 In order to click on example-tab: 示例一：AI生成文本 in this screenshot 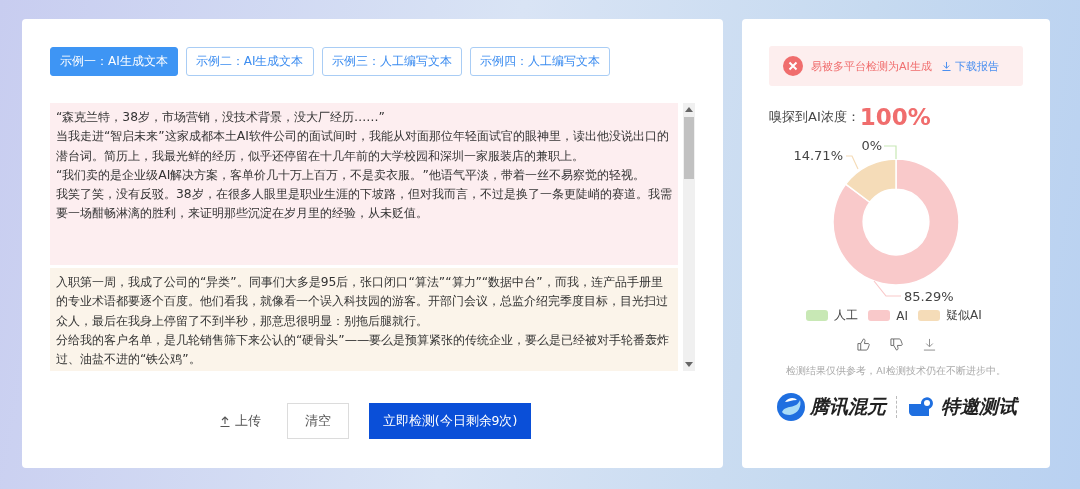, I will do `click(114, 61)`.